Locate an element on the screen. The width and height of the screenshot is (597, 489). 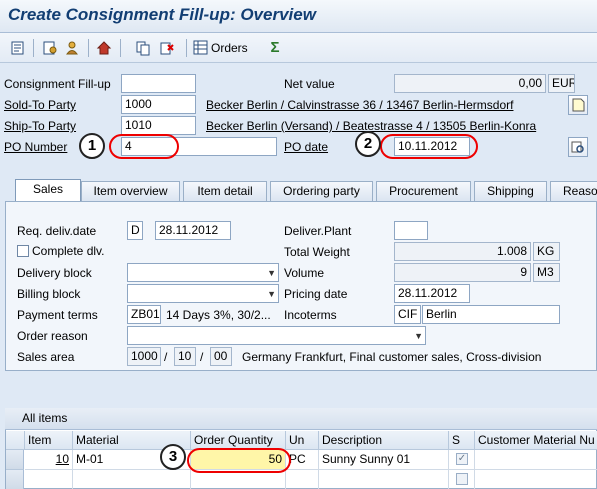
sold-to-party-label: Sold-To Party is located at coordinates (40, 105).